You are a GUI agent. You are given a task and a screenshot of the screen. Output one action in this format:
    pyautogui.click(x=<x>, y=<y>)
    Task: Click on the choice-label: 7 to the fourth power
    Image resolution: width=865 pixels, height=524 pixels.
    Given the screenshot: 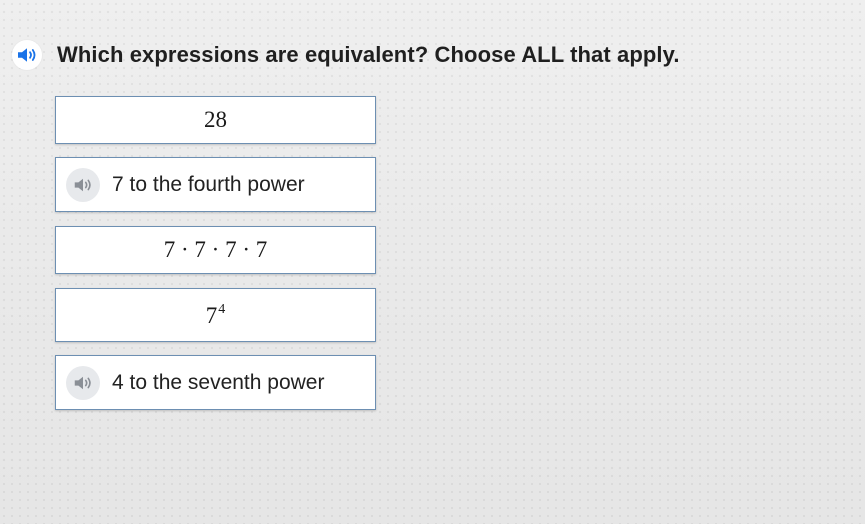 What is the action you would take?
    pyautogui.click(x=208, y=184)
    